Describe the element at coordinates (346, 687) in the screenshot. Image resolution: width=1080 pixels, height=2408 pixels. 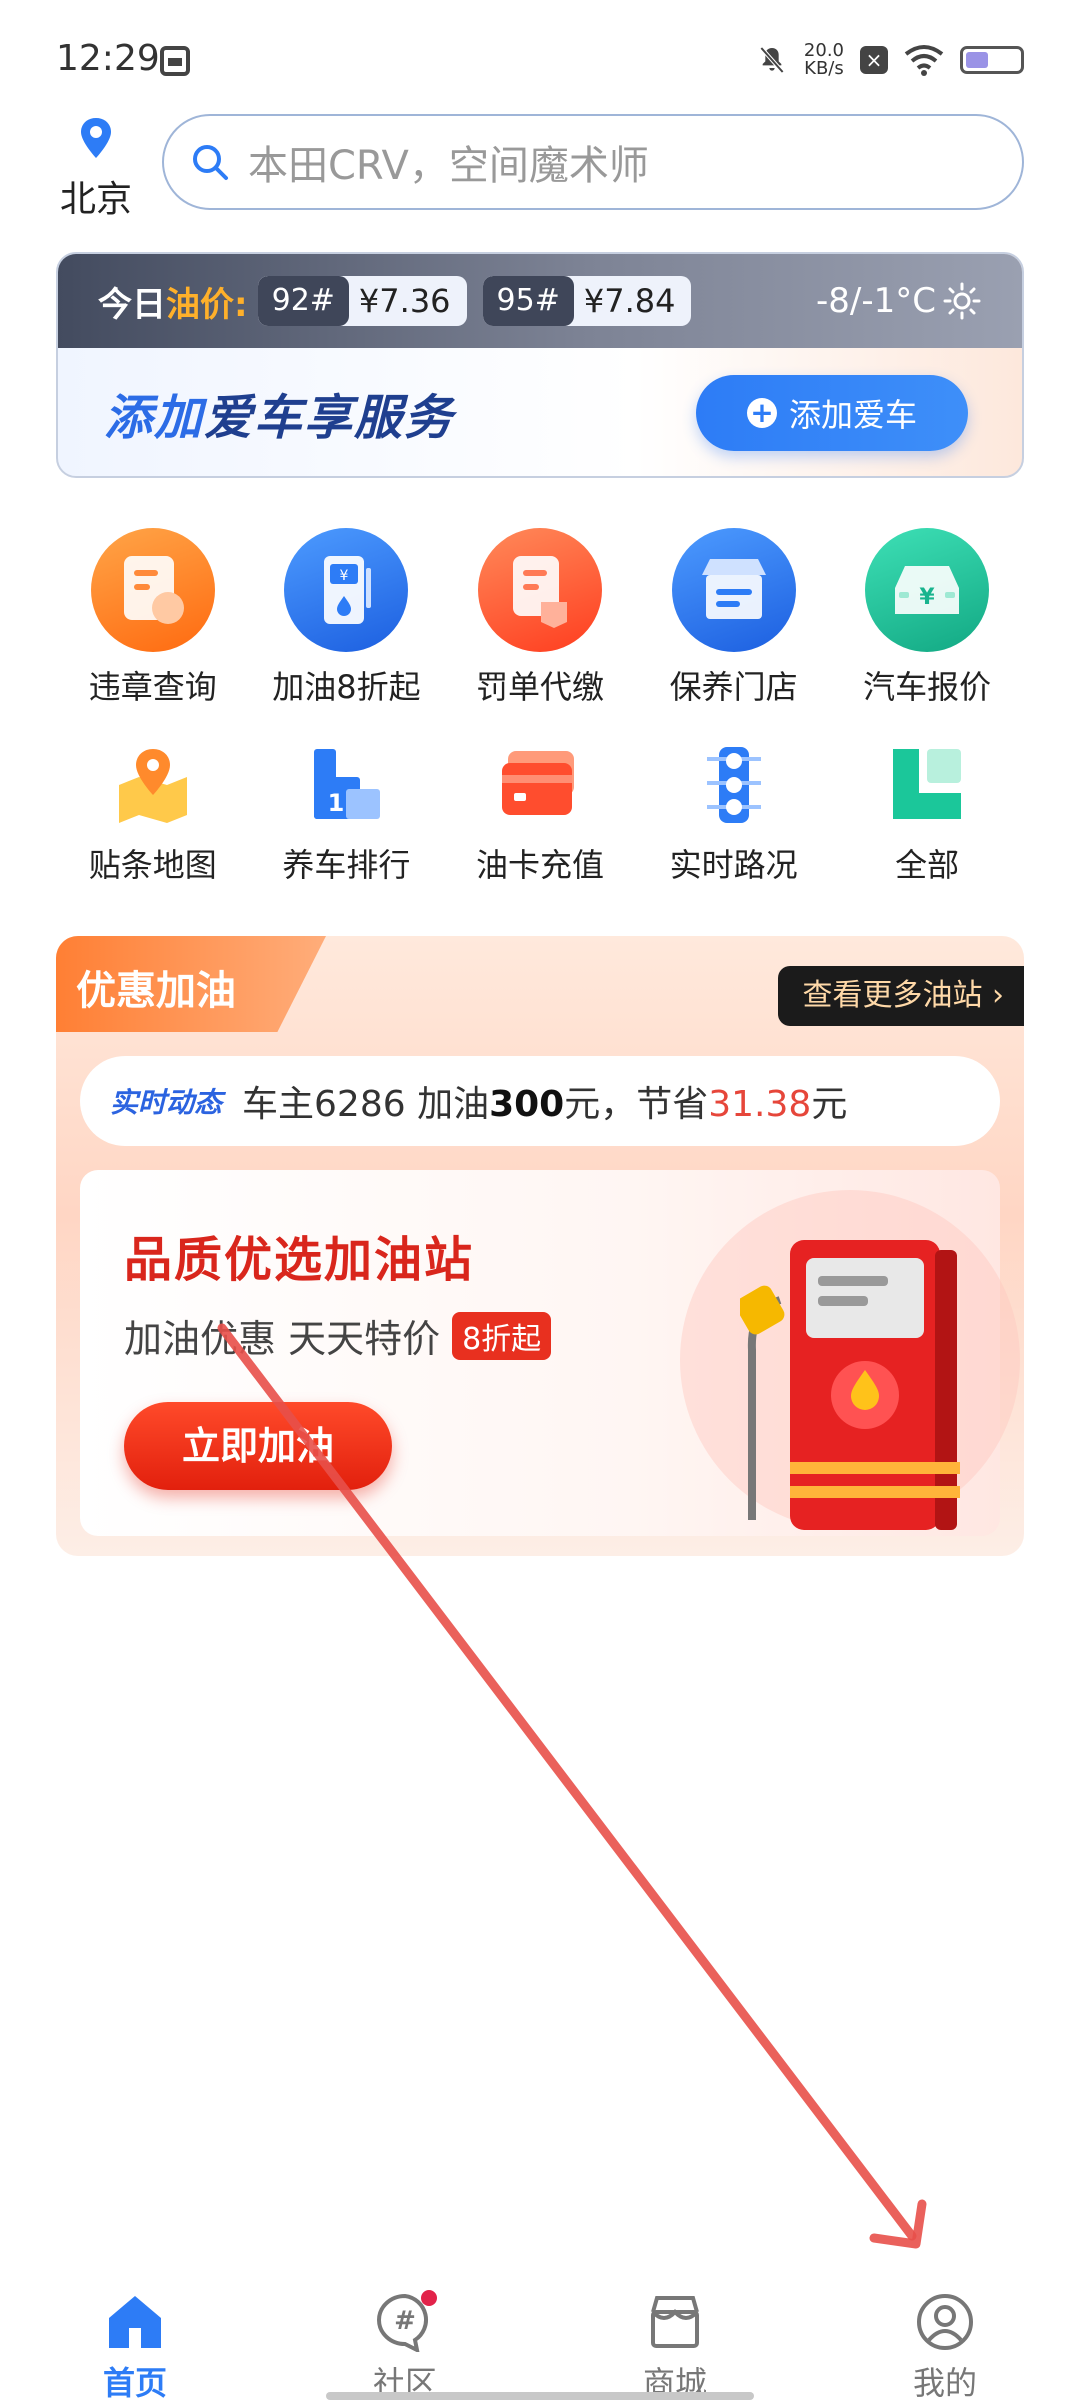
I see `shortcut-label: 加油8折起` at that location.